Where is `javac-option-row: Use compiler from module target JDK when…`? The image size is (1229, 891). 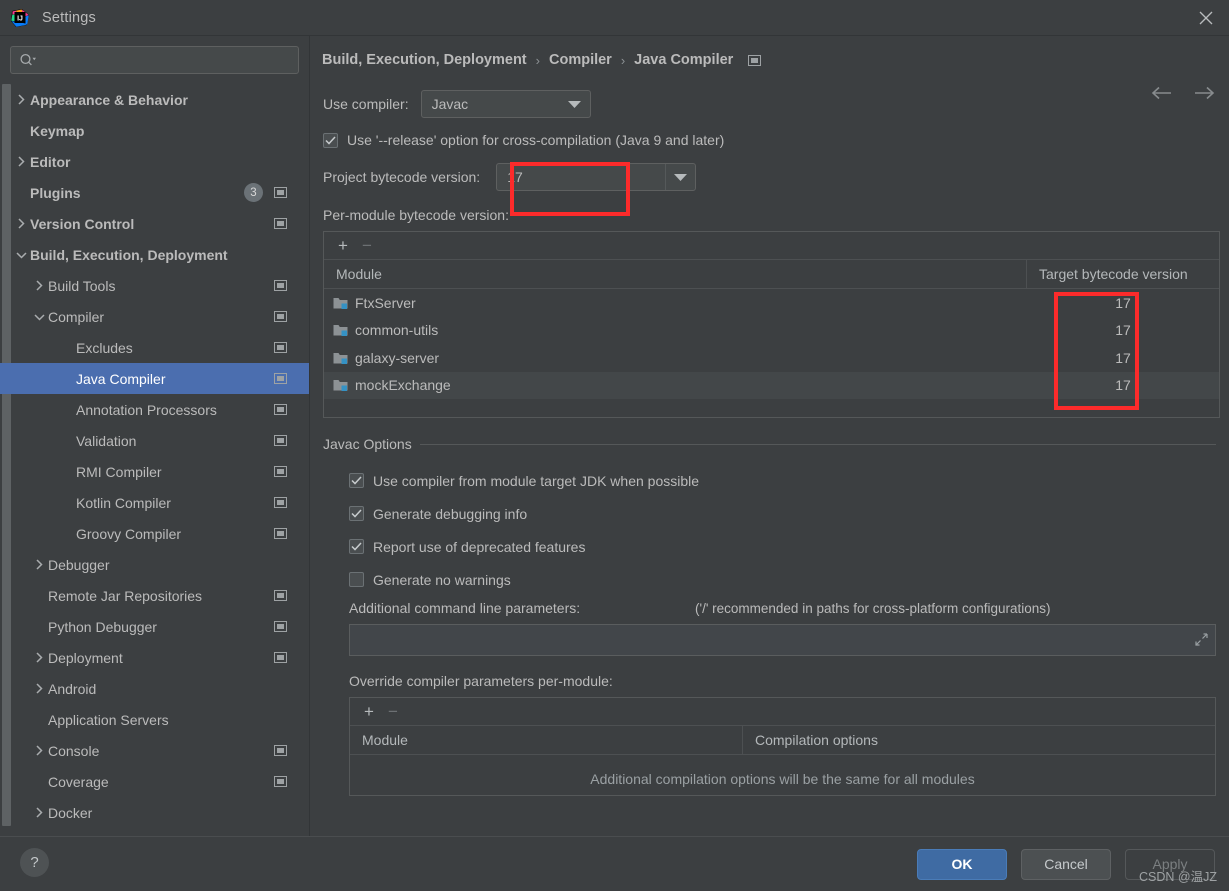 javac-option-row: Use compiler from module target JDK when… is located at coordinates (782, 480).